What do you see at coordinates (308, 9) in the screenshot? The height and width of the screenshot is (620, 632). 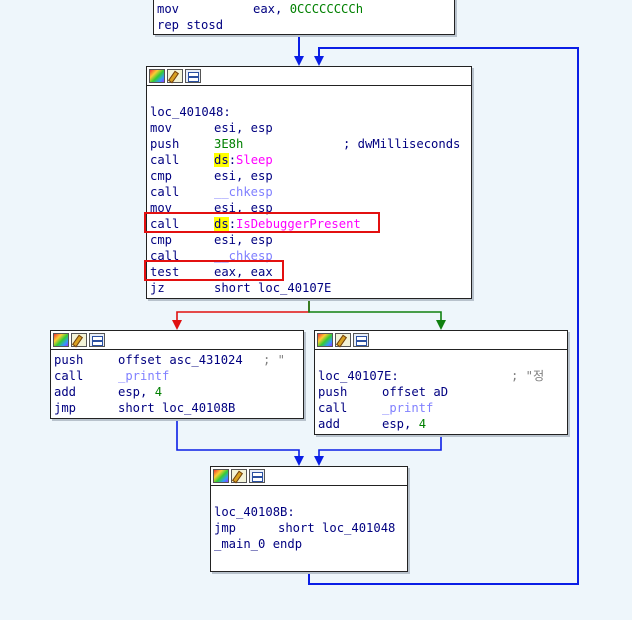 I see `operands: eax, 0CCCCCCCCh` at bounding box center [308, 9].